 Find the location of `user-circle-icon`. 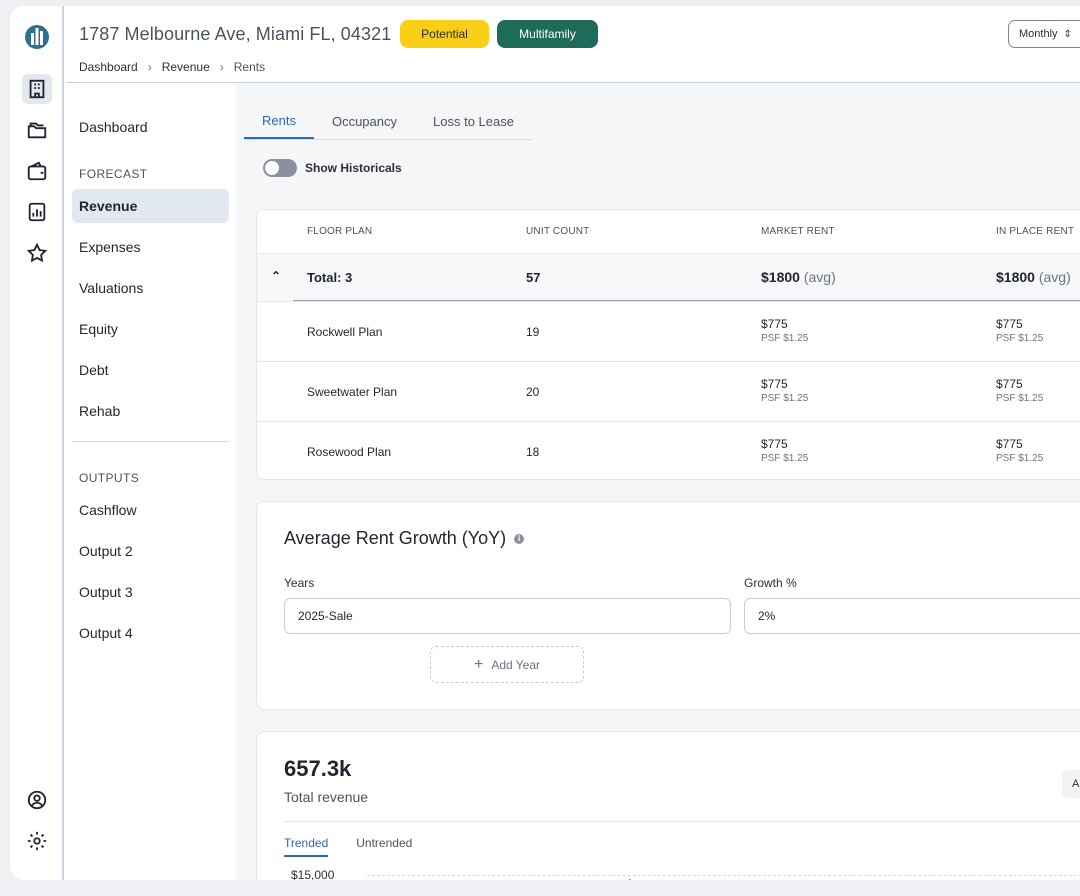

user-circle-icon is located at coordinates (37, 800).